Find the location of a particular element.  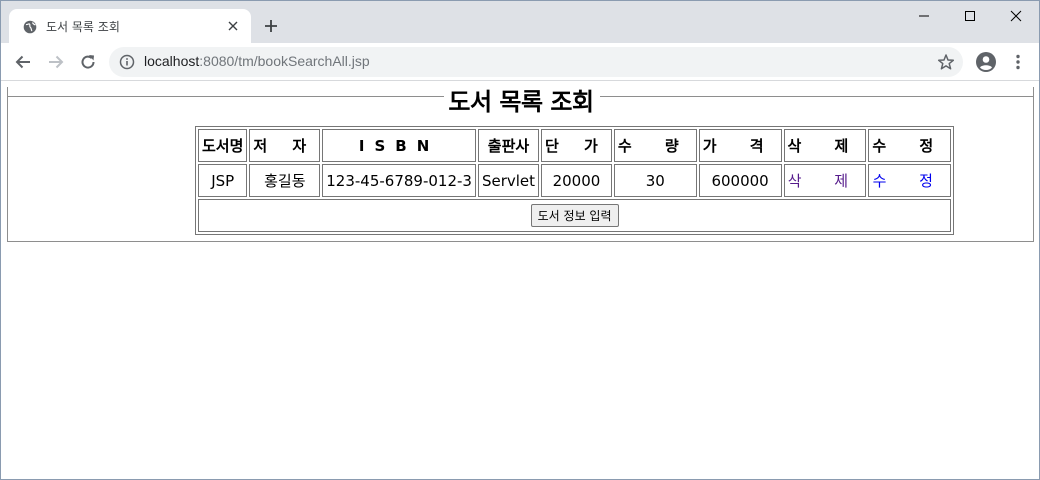

column-header-publisher: 출판사 is located at coordinates (508, 145).